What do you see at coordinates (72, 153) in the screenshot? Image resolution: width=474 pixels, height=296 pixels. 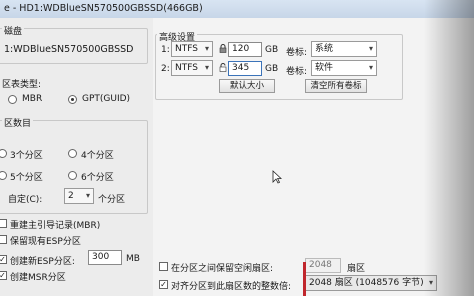 I see `opt4-radio` at bounding box center [72, 153].